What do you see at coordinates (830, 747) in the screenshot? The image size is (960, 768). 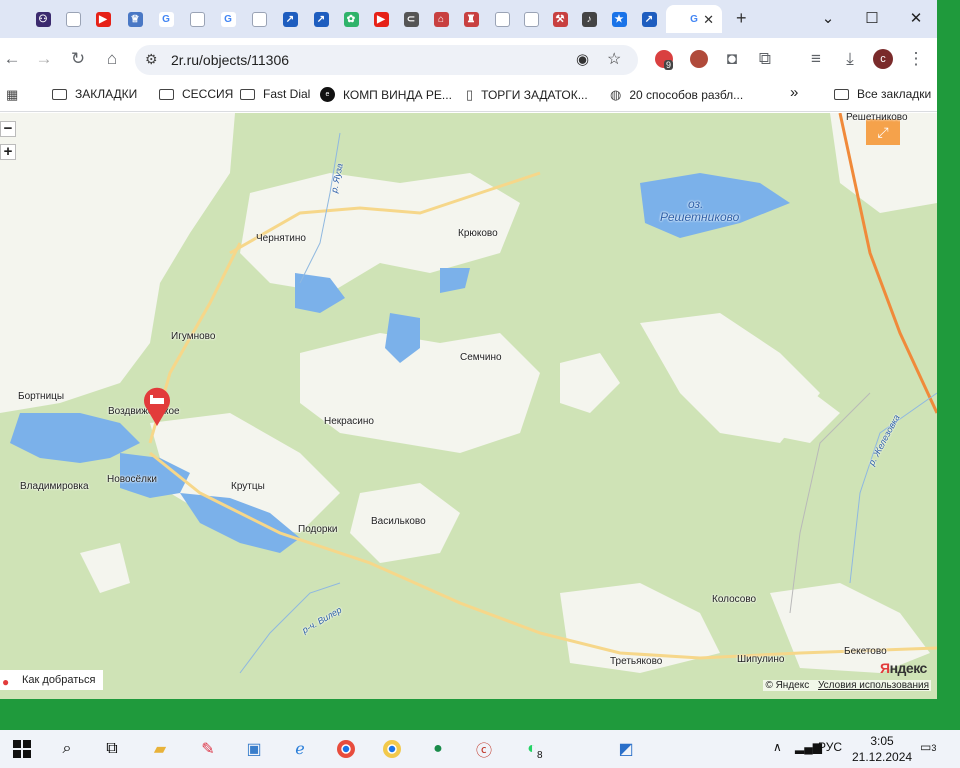 I see `language-indicator: РУС` at bounding box center [830, 747].